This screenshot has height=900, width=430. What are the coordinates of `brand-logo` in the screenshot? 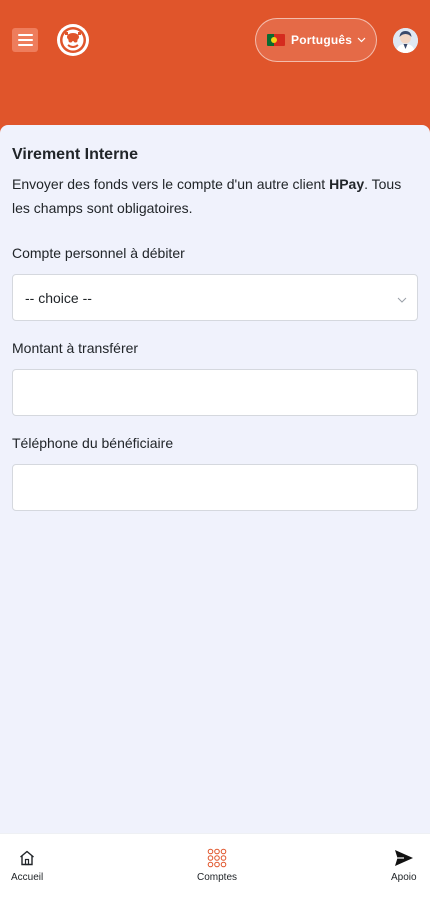 It's located at (73, 40).